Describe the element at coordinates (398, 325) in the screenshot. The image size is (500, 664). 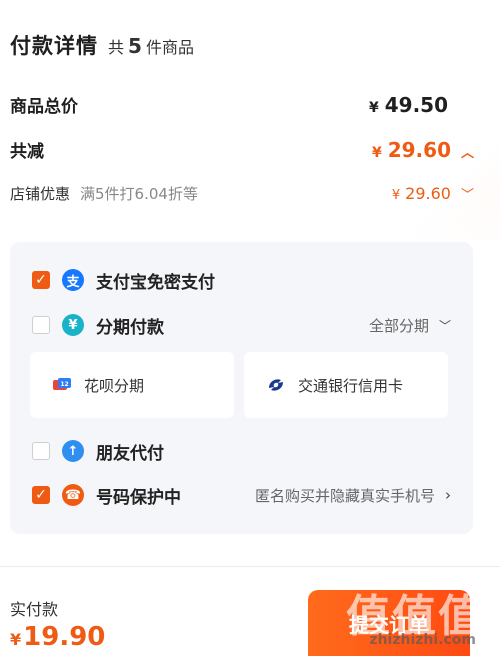
I see `installment-all-label: 全部分期` at that location.